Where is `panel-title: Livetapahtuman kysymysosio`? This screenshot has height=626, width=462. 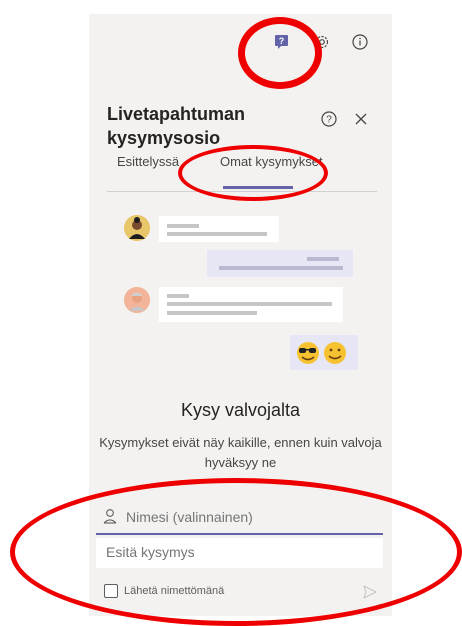
panel-title: Livetapahtuman kysymysosio is located at coordinates (176, 126).